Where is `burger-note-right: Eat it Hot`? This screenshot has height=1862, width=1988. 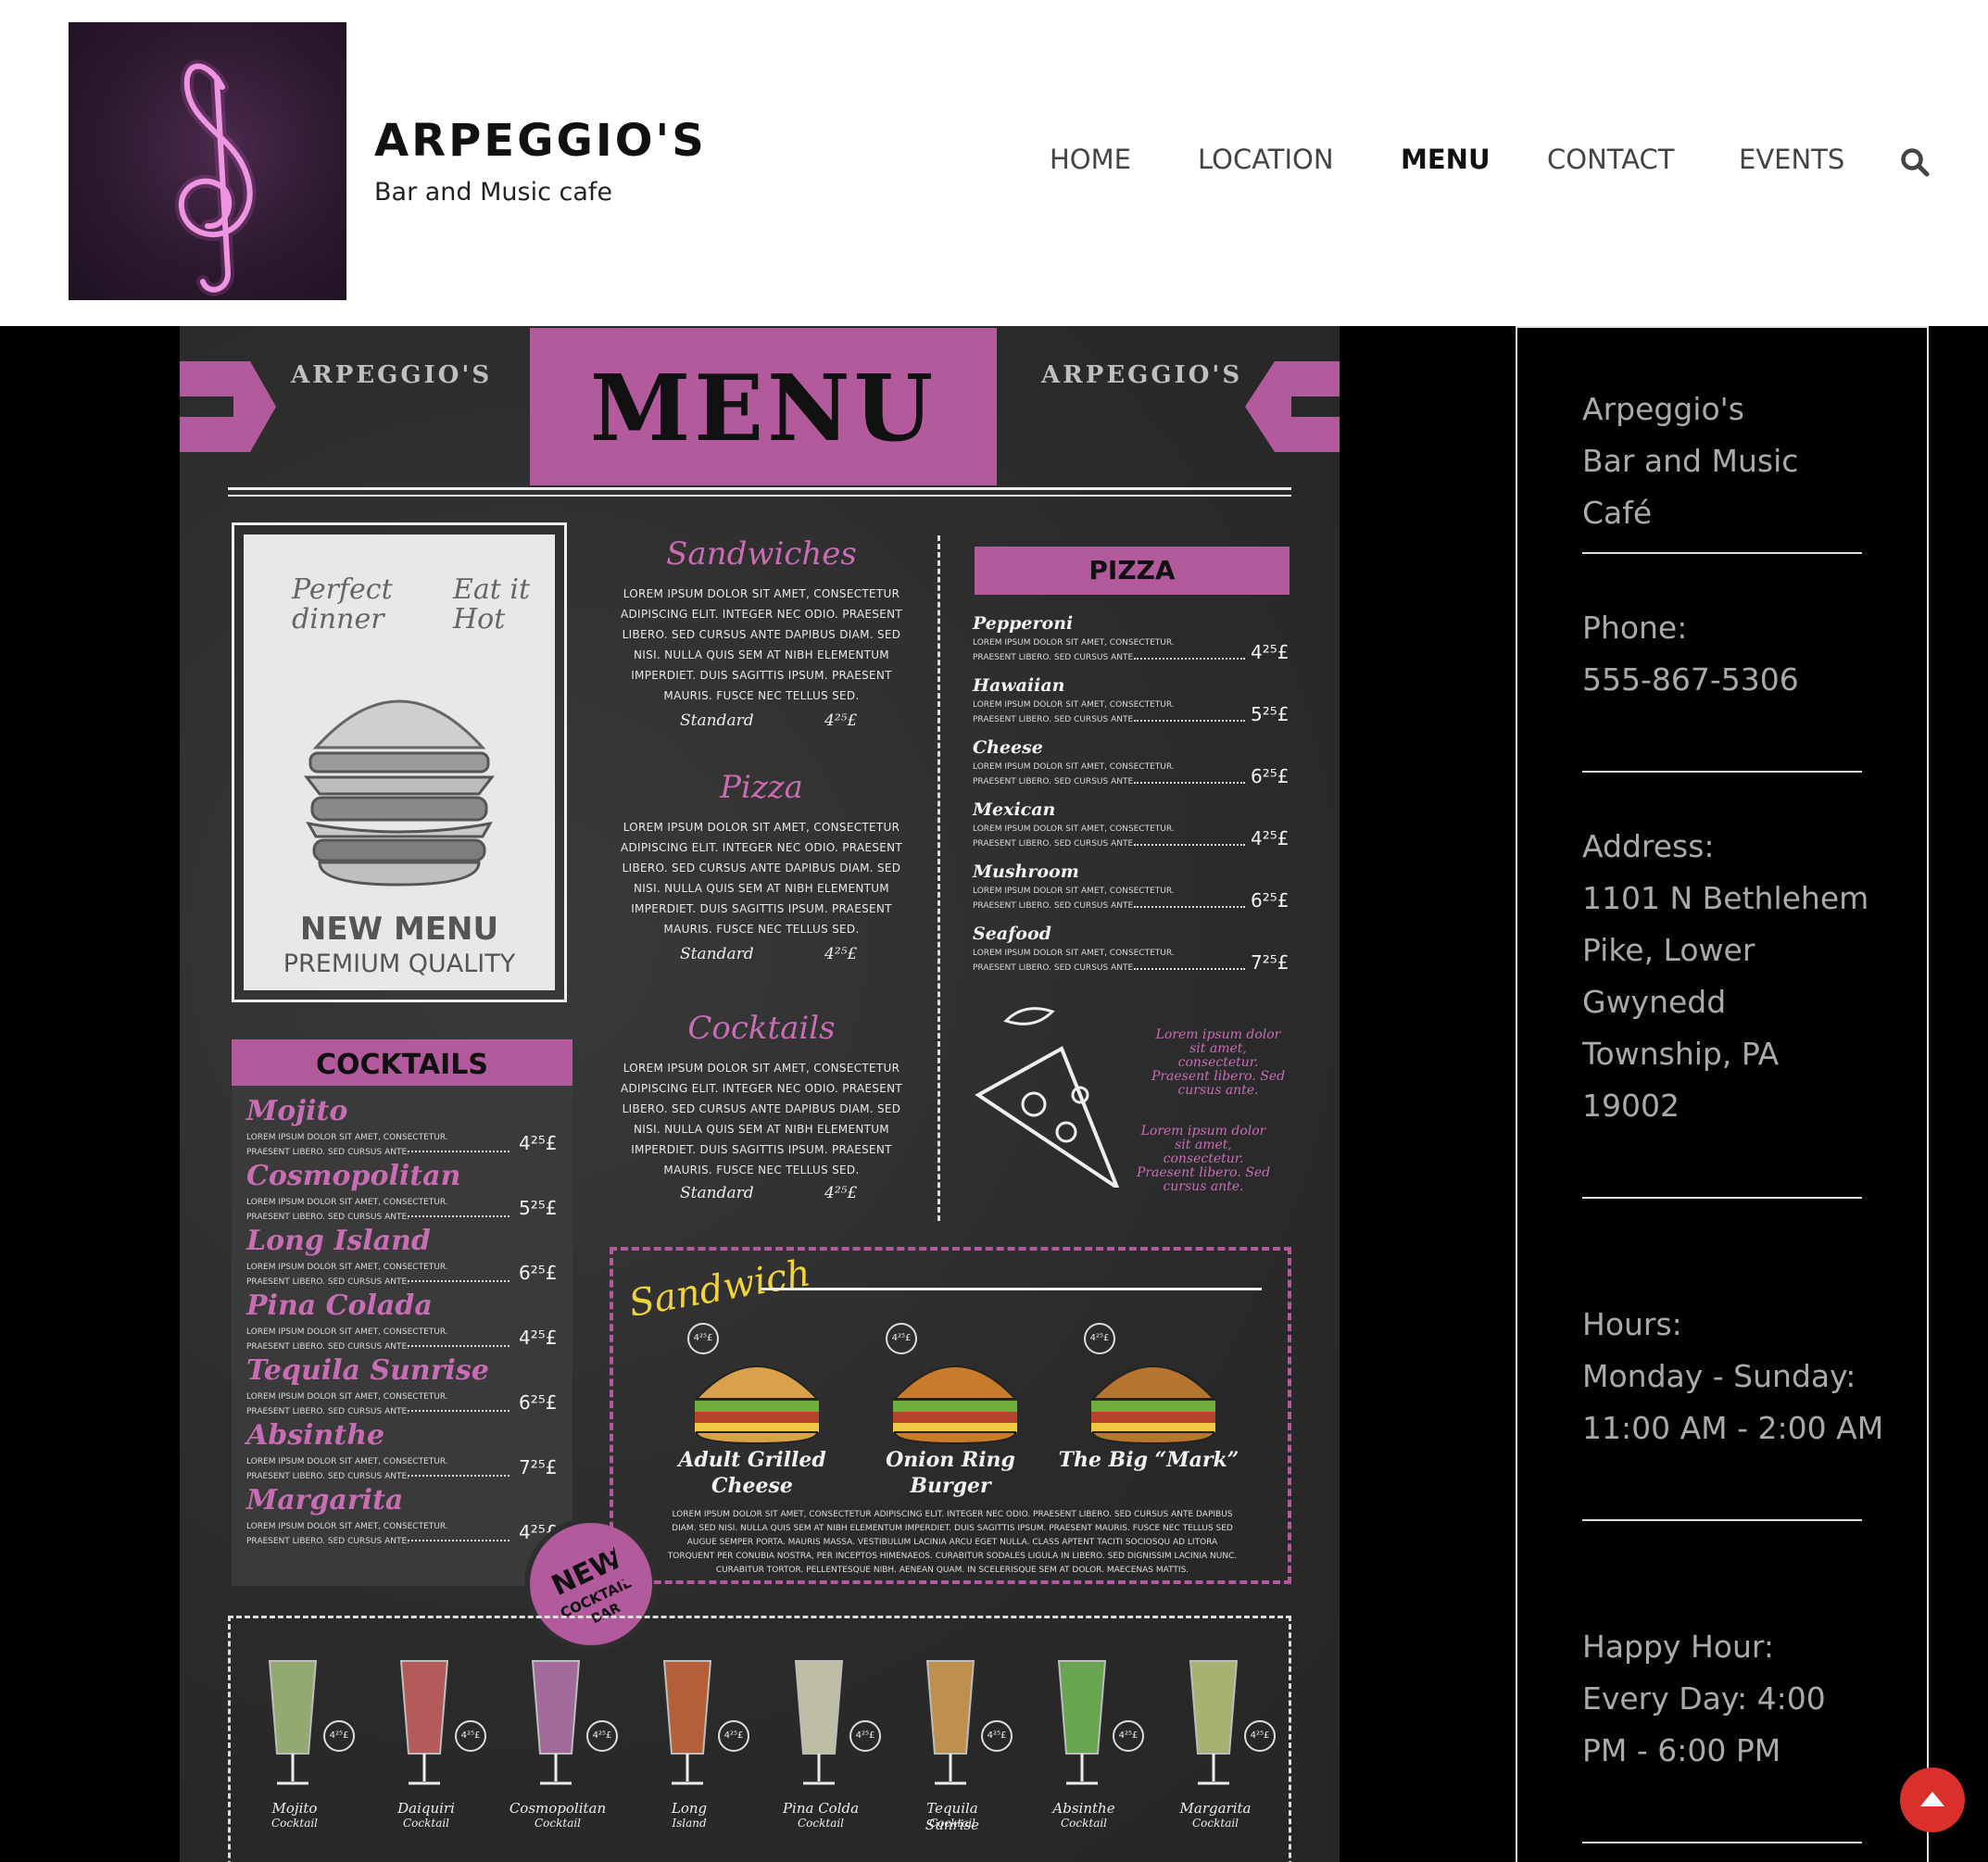
burger-note-right: Eat it Hot is located at coordinates (492, 604).